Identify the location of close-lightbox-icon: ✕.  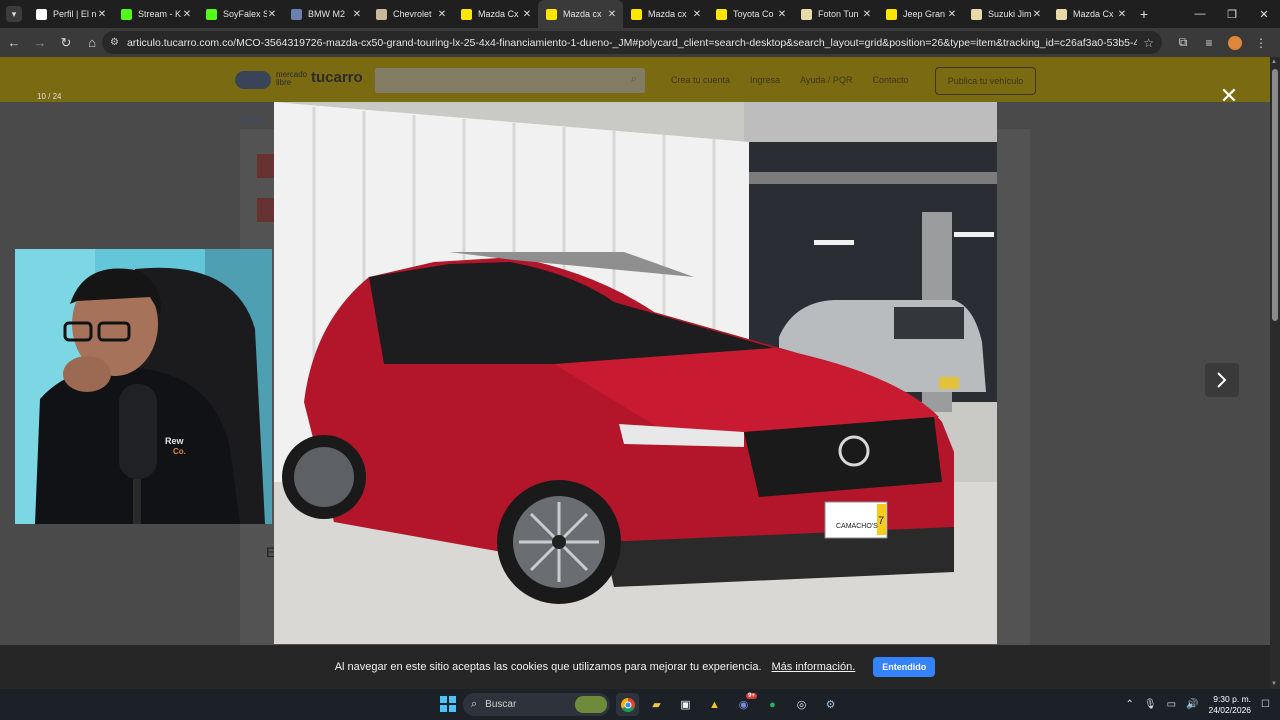
(1229, 96).